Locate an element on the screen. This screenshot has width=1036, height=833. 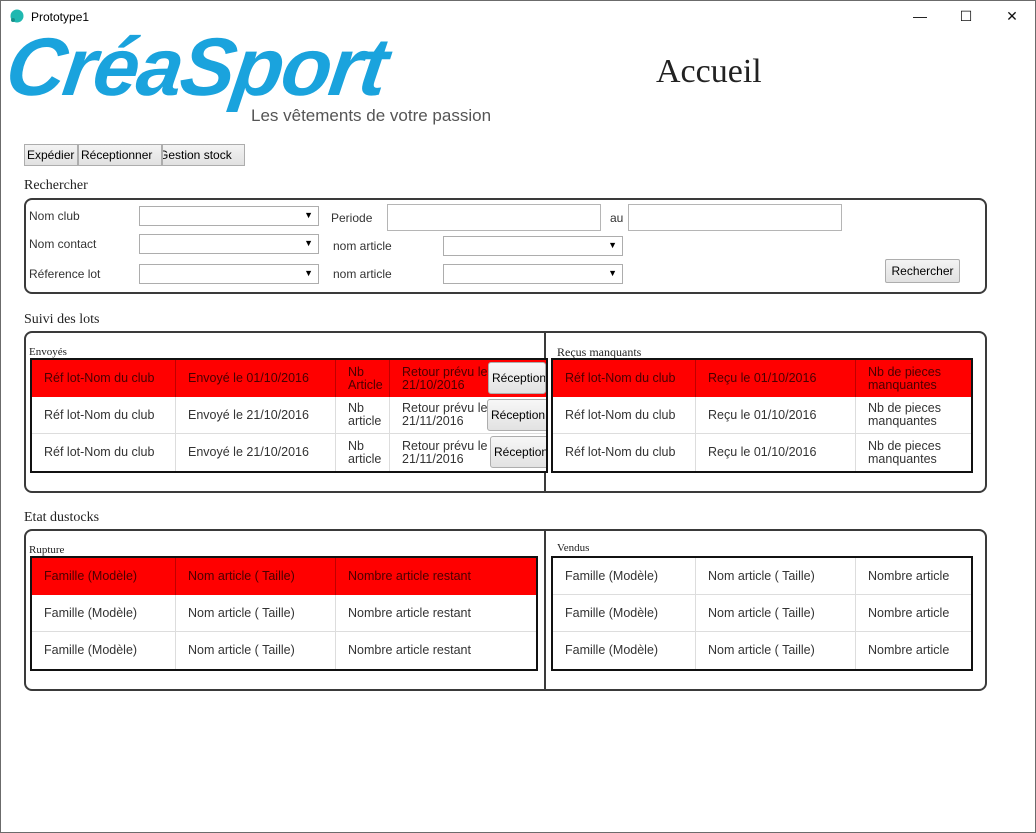
gestion-stock-button: Gestion stock is located at coordinates (203, 155).